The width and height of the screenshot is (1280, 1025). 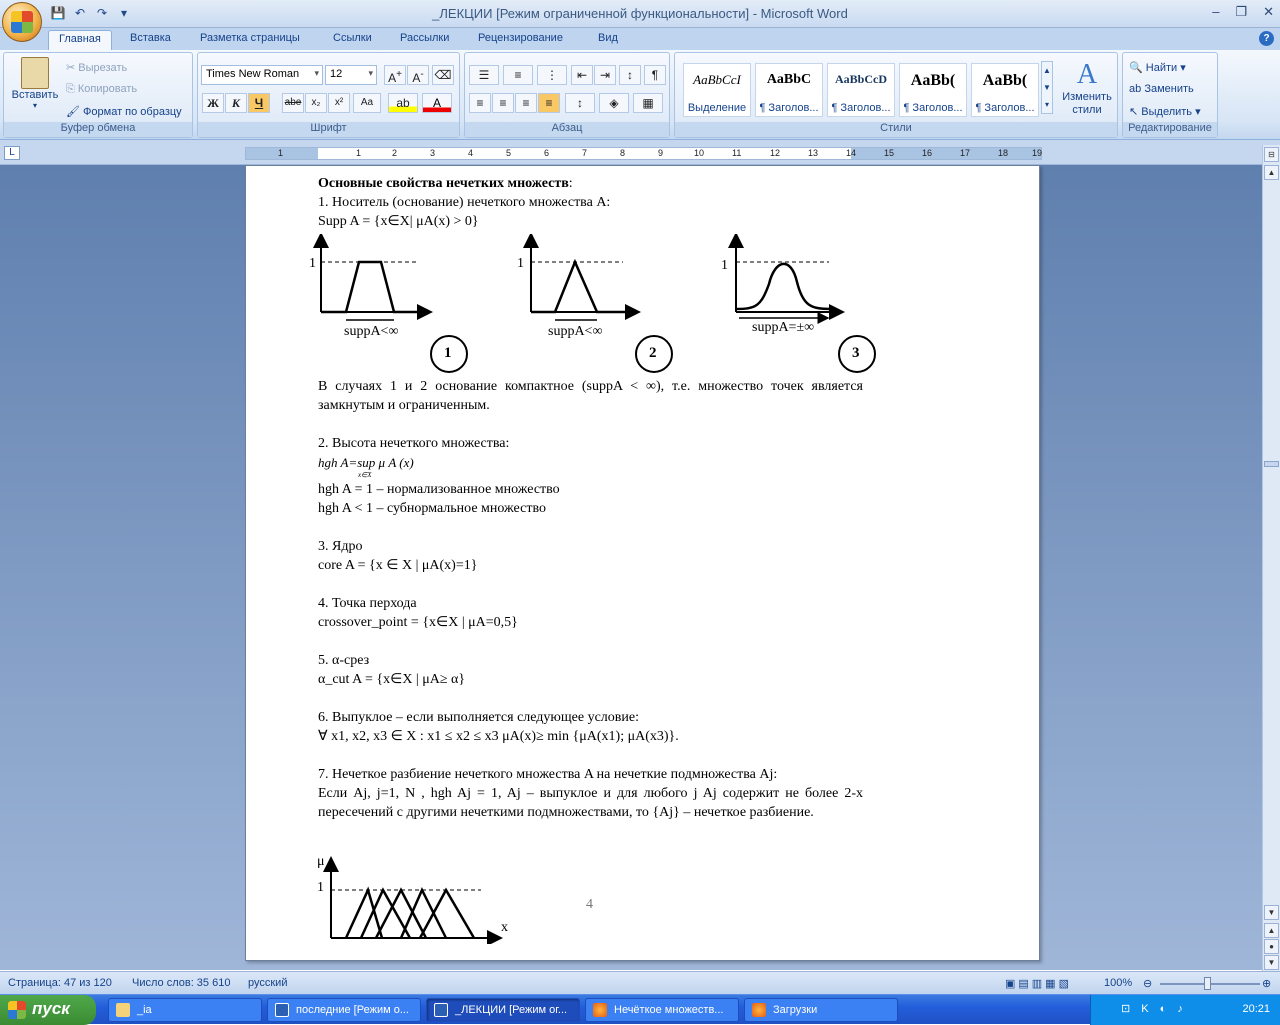 I want to click on tab-insert: Вставка, so click(x=150, y=40).